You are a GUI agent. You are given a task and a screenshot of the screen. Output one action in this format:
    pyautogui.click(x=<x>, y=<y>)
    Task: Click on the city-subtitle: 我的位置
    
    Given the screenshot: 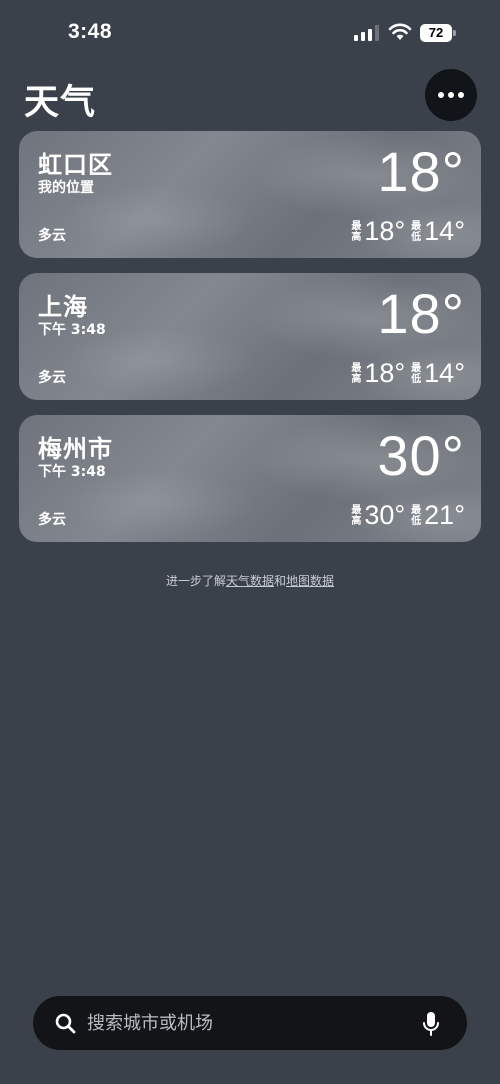 What is the action you would take?
    pyautogui.click(x=66, y=188)
    